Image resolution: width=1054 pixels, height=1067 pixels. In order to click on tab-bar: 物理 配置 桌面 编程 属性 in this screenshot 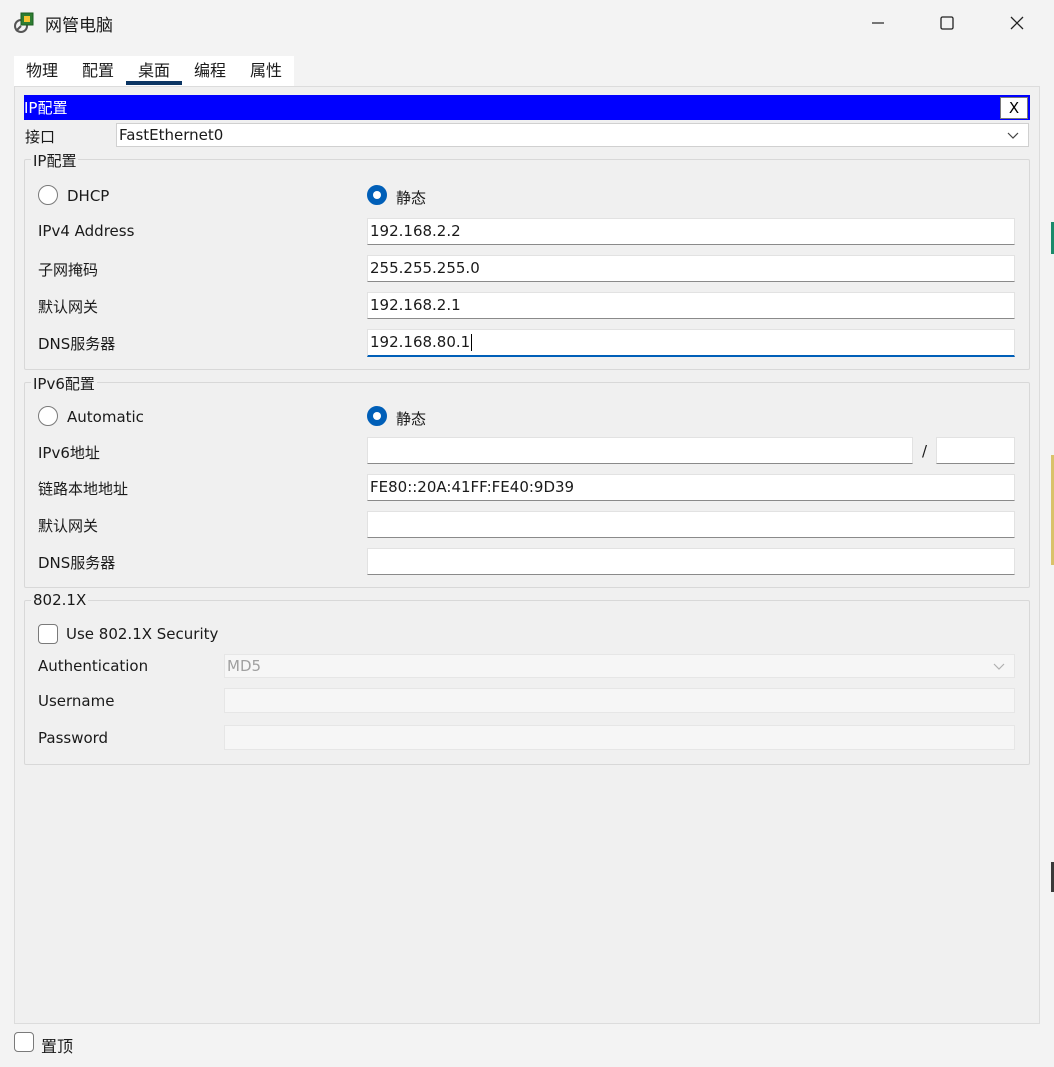, I will do `click(154, 71)`.